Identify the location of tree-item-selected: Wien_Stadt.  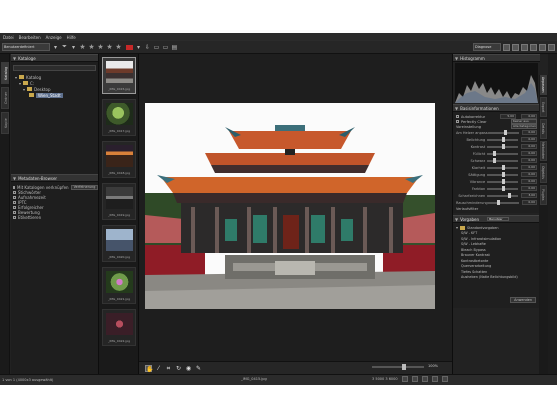
(54, 95).